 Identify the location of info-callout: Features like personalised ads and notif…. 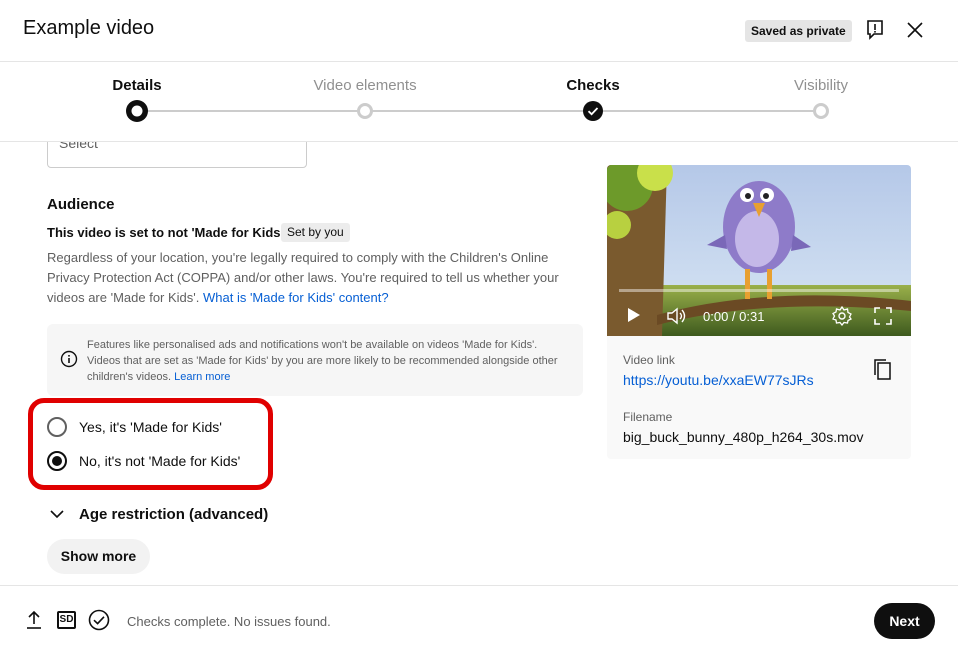
(315, 360).